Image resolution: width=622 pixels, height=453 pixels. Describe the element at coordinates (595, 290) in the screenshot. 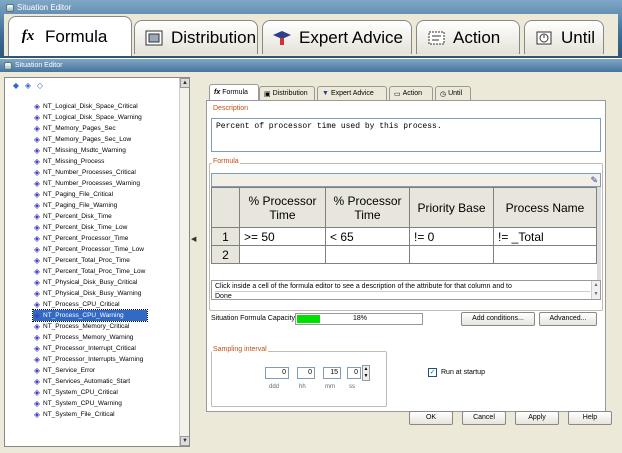

I see `hint-scrollbar: ▲ ▼` at that location.